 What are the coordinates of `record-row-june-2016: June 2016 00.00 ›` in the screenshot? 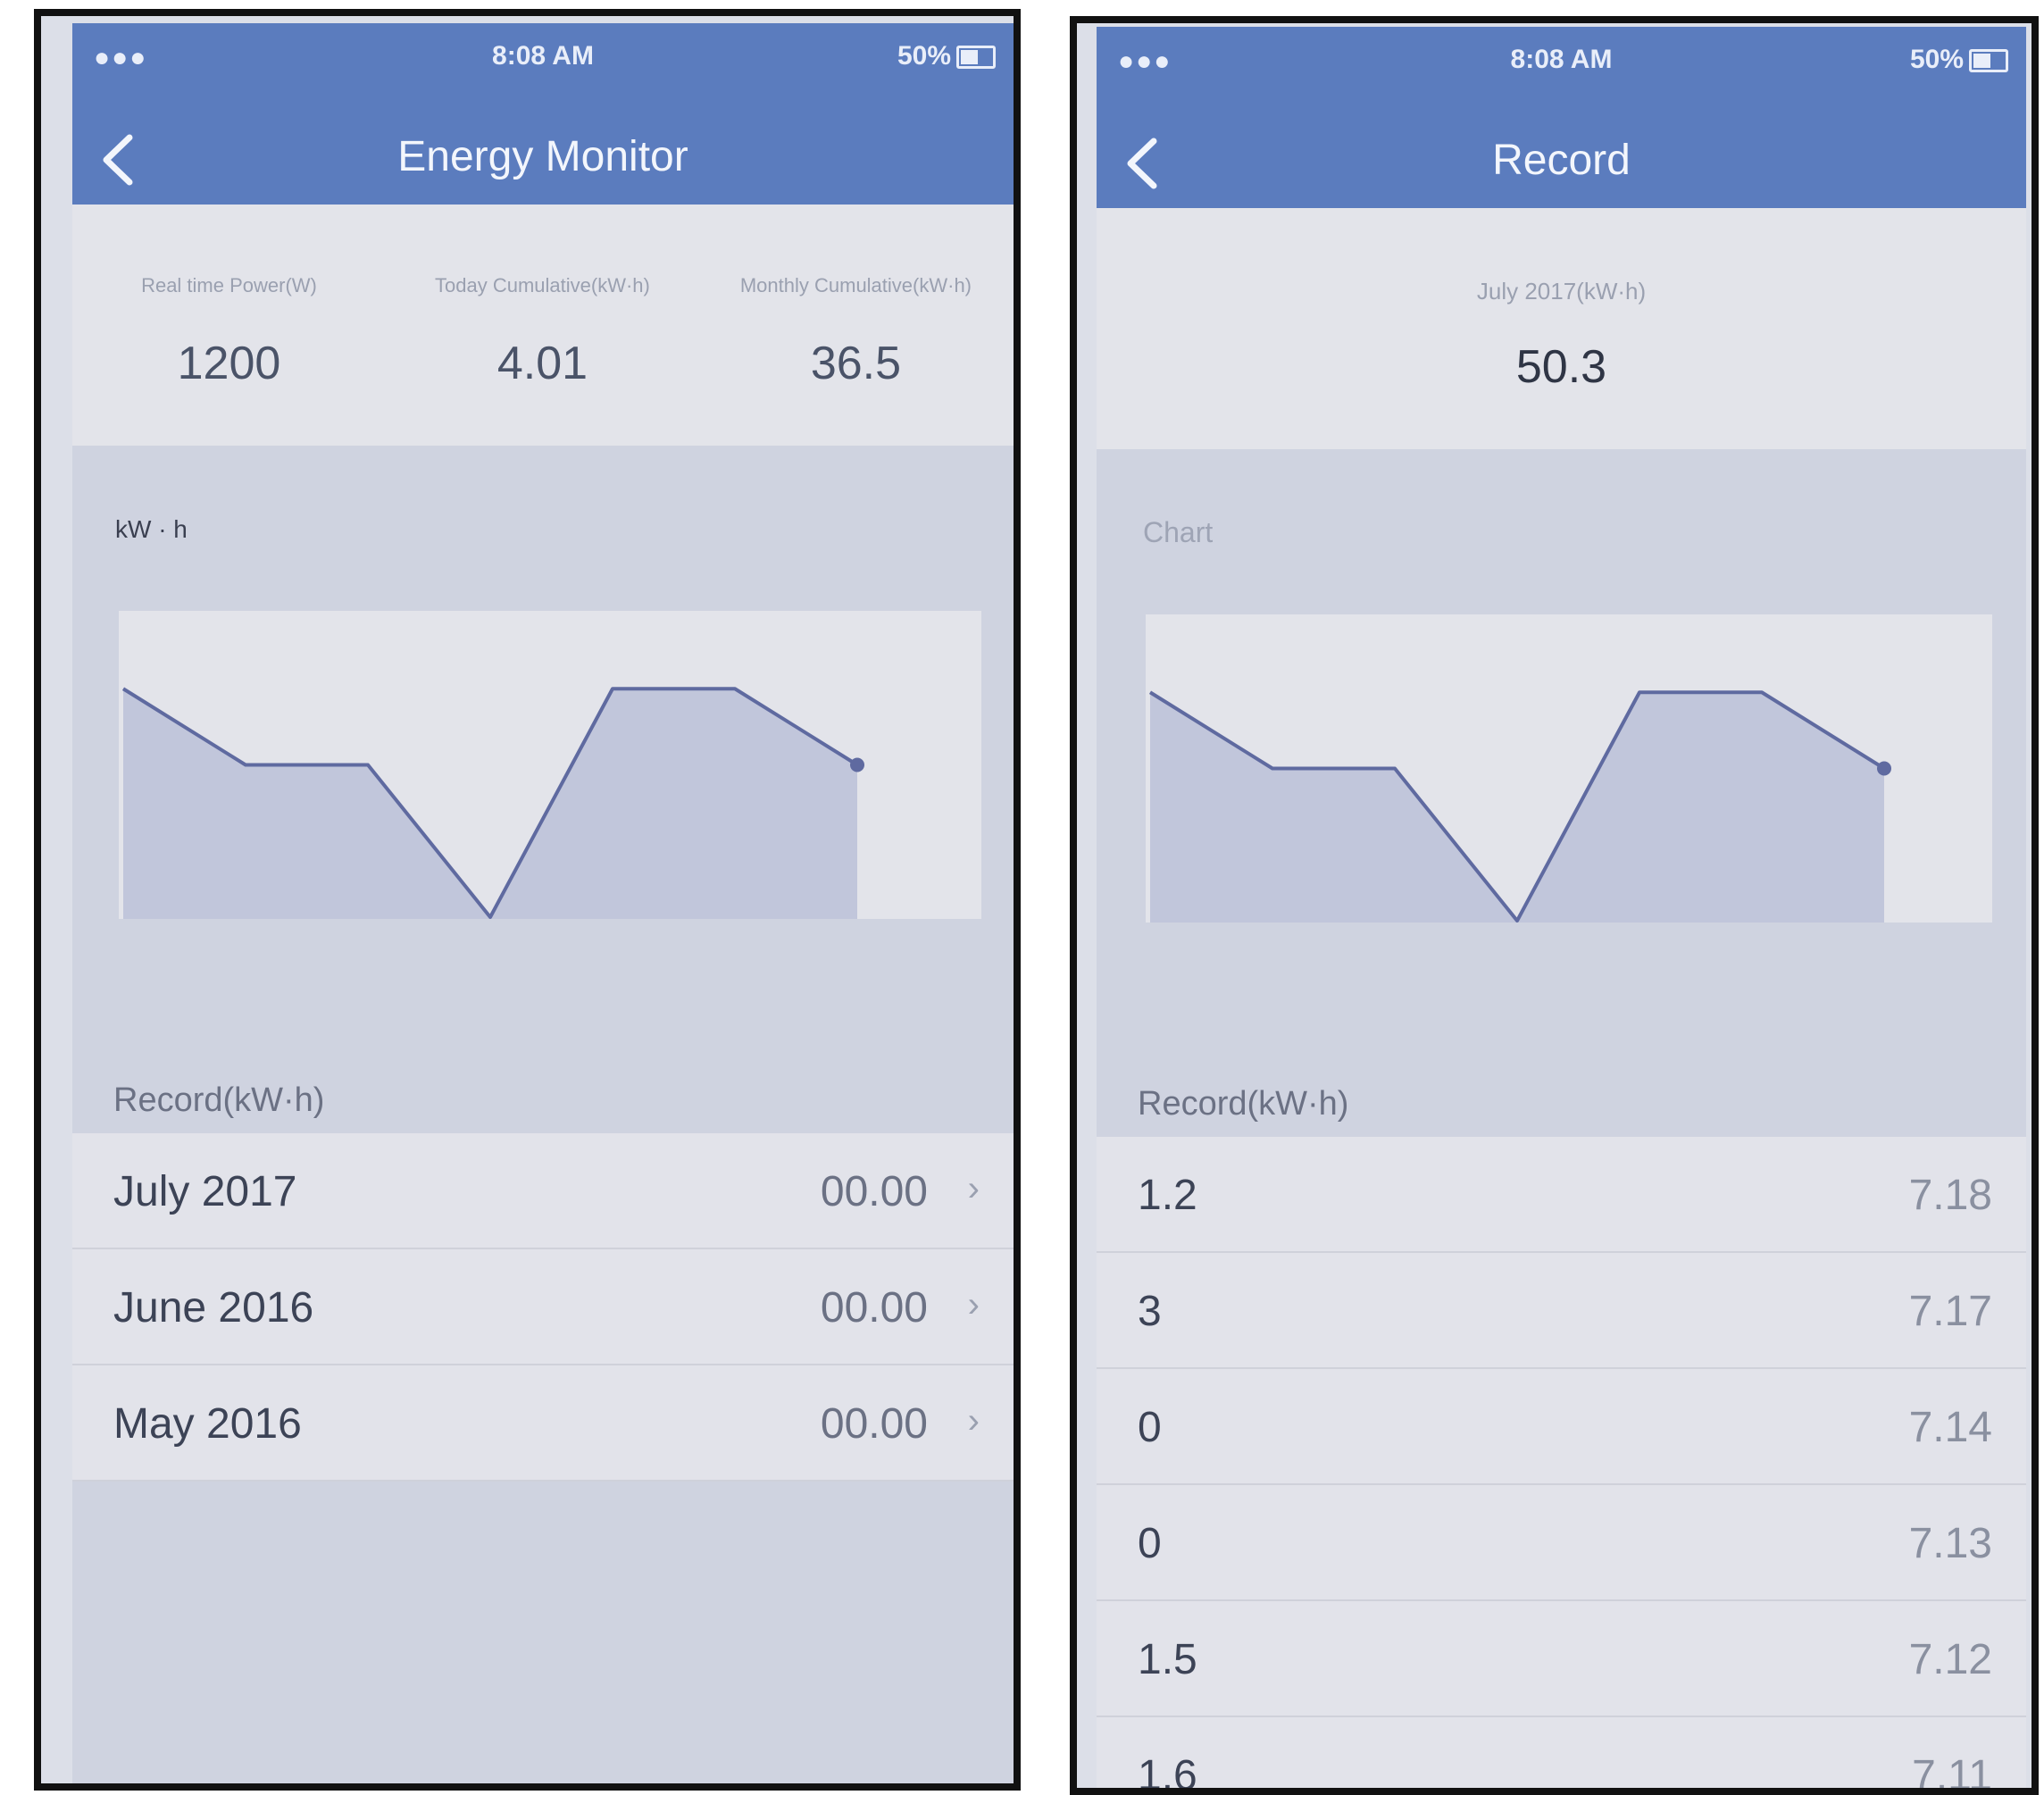 It's located at (543, 1307).